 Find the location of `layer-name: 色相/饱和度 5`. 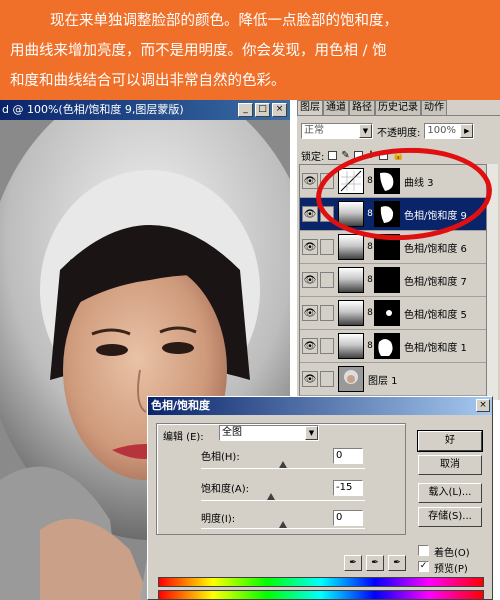

layer-name: 色相/饱和度 5 is located at coordinates (435, 315).